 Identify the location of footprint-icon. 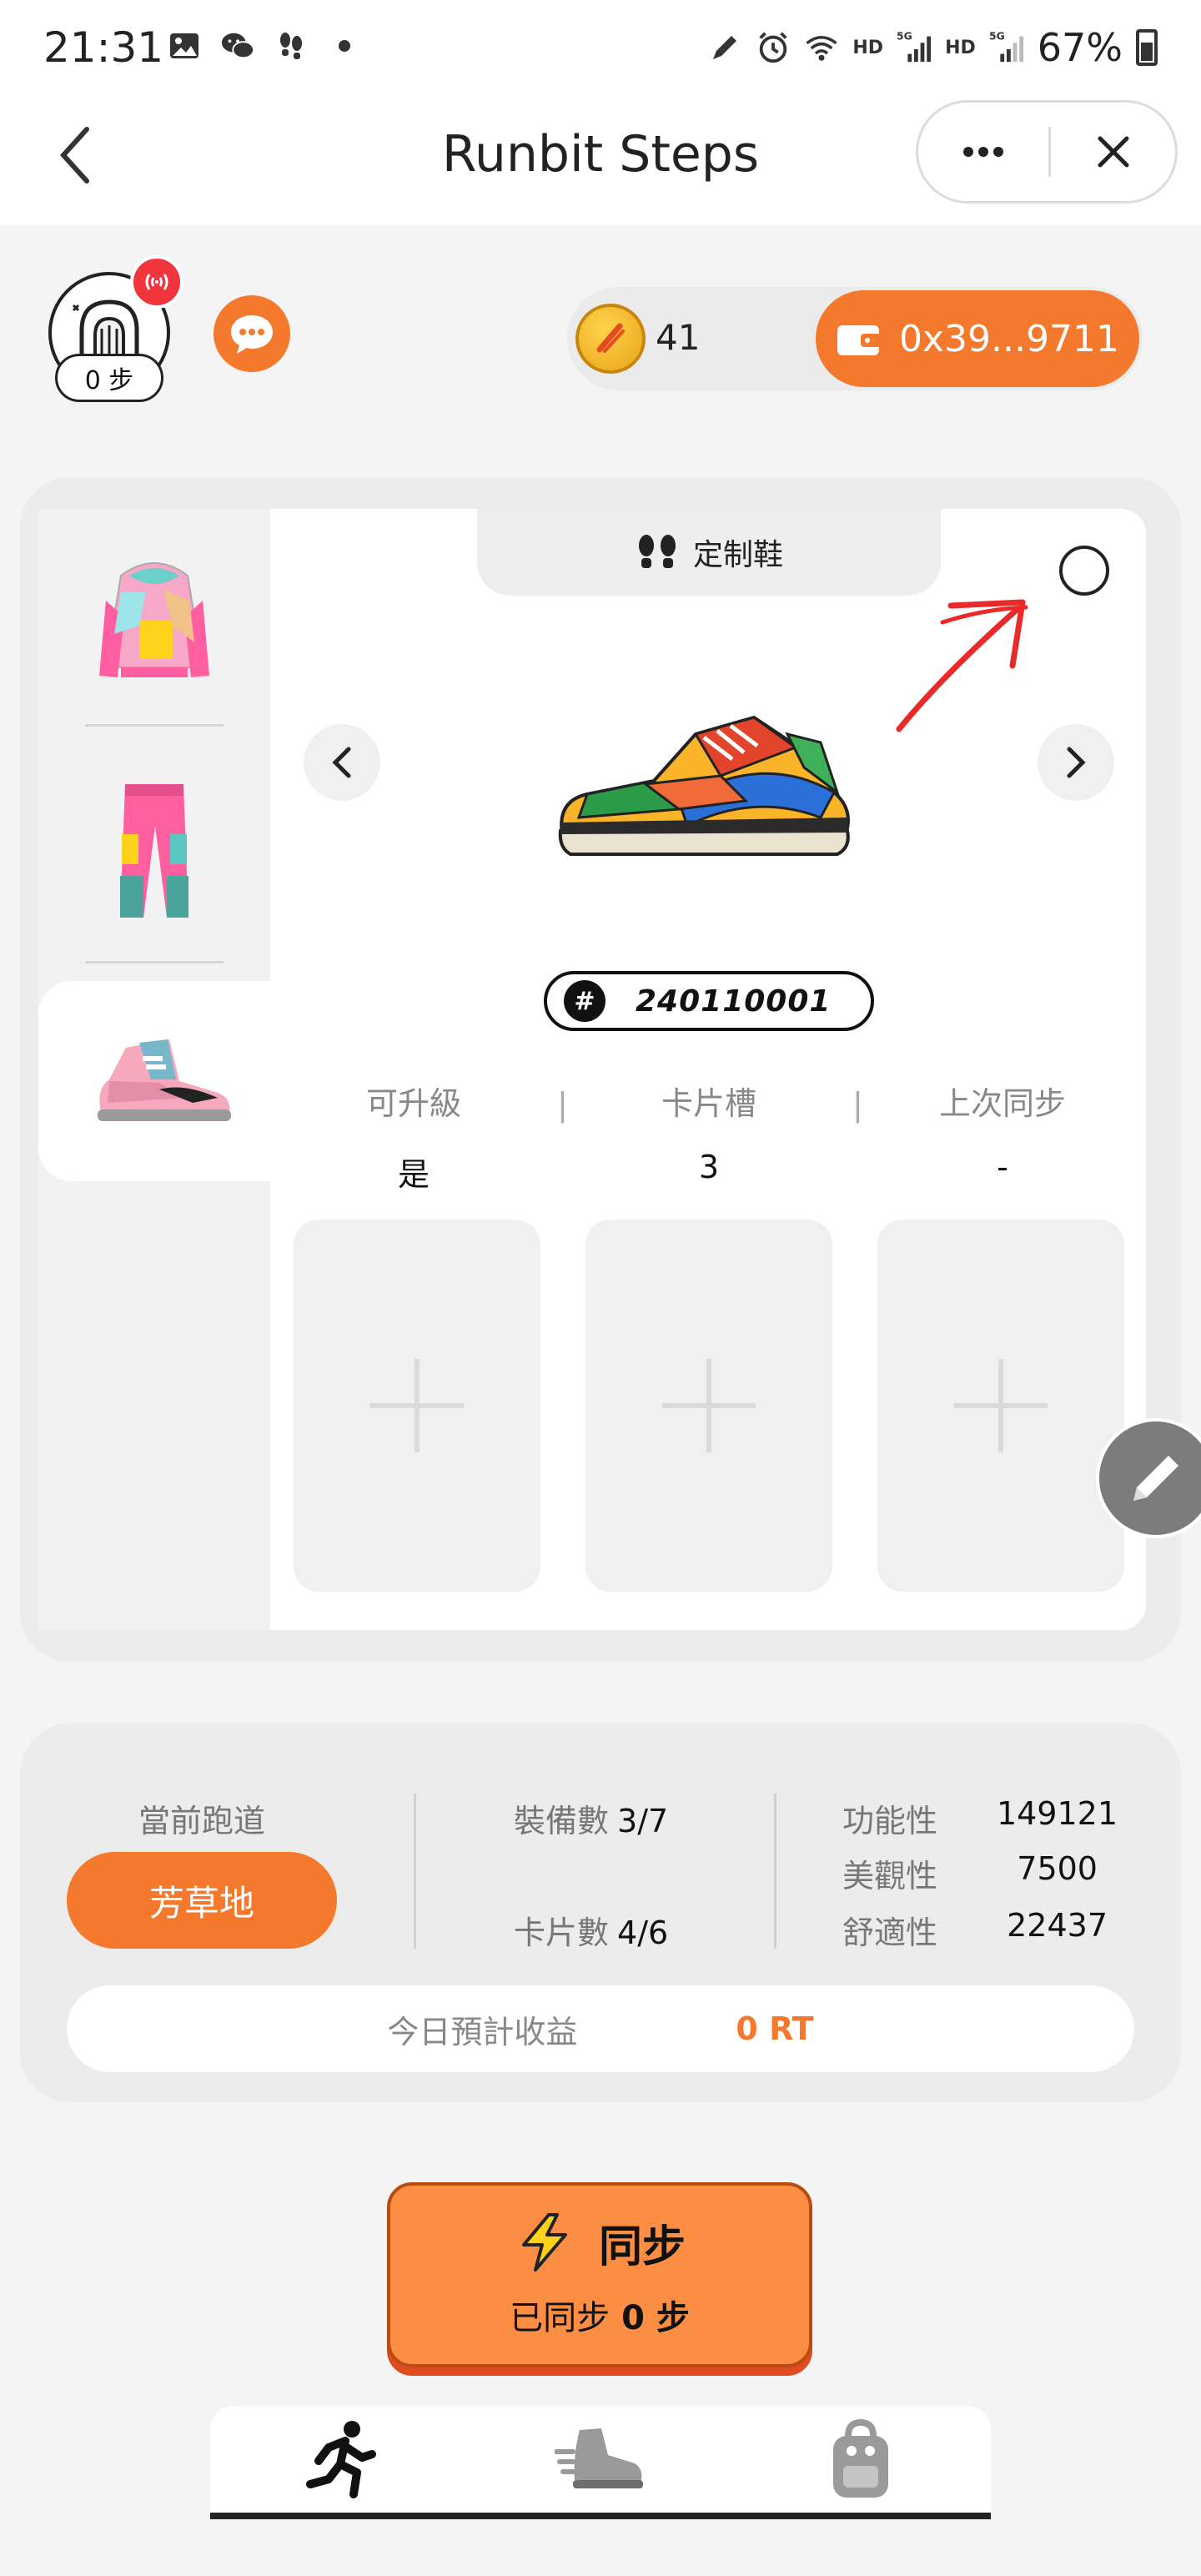
(657, 551).